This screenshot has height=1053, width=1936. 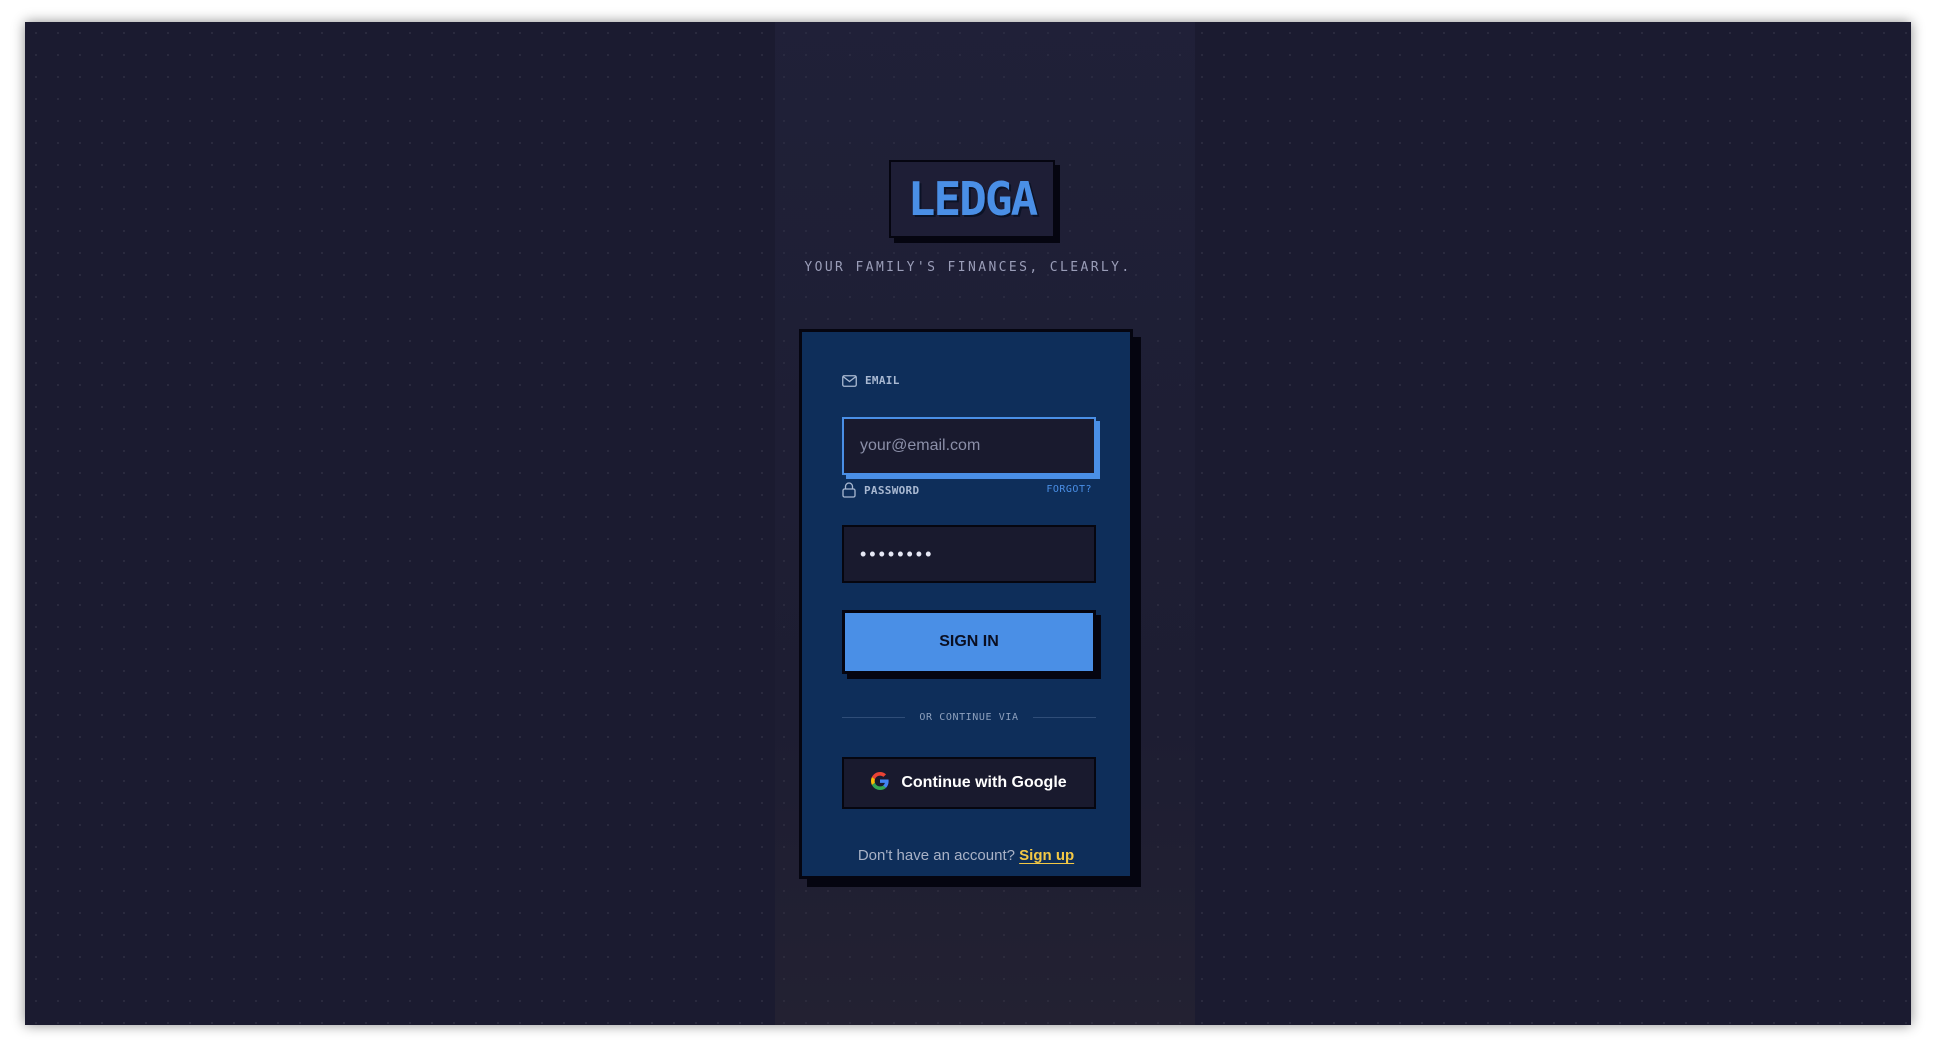 What do you see at coordinates (849, 380) in the screenshot?
I see `mail-icon` at bounding box center [849, 380].